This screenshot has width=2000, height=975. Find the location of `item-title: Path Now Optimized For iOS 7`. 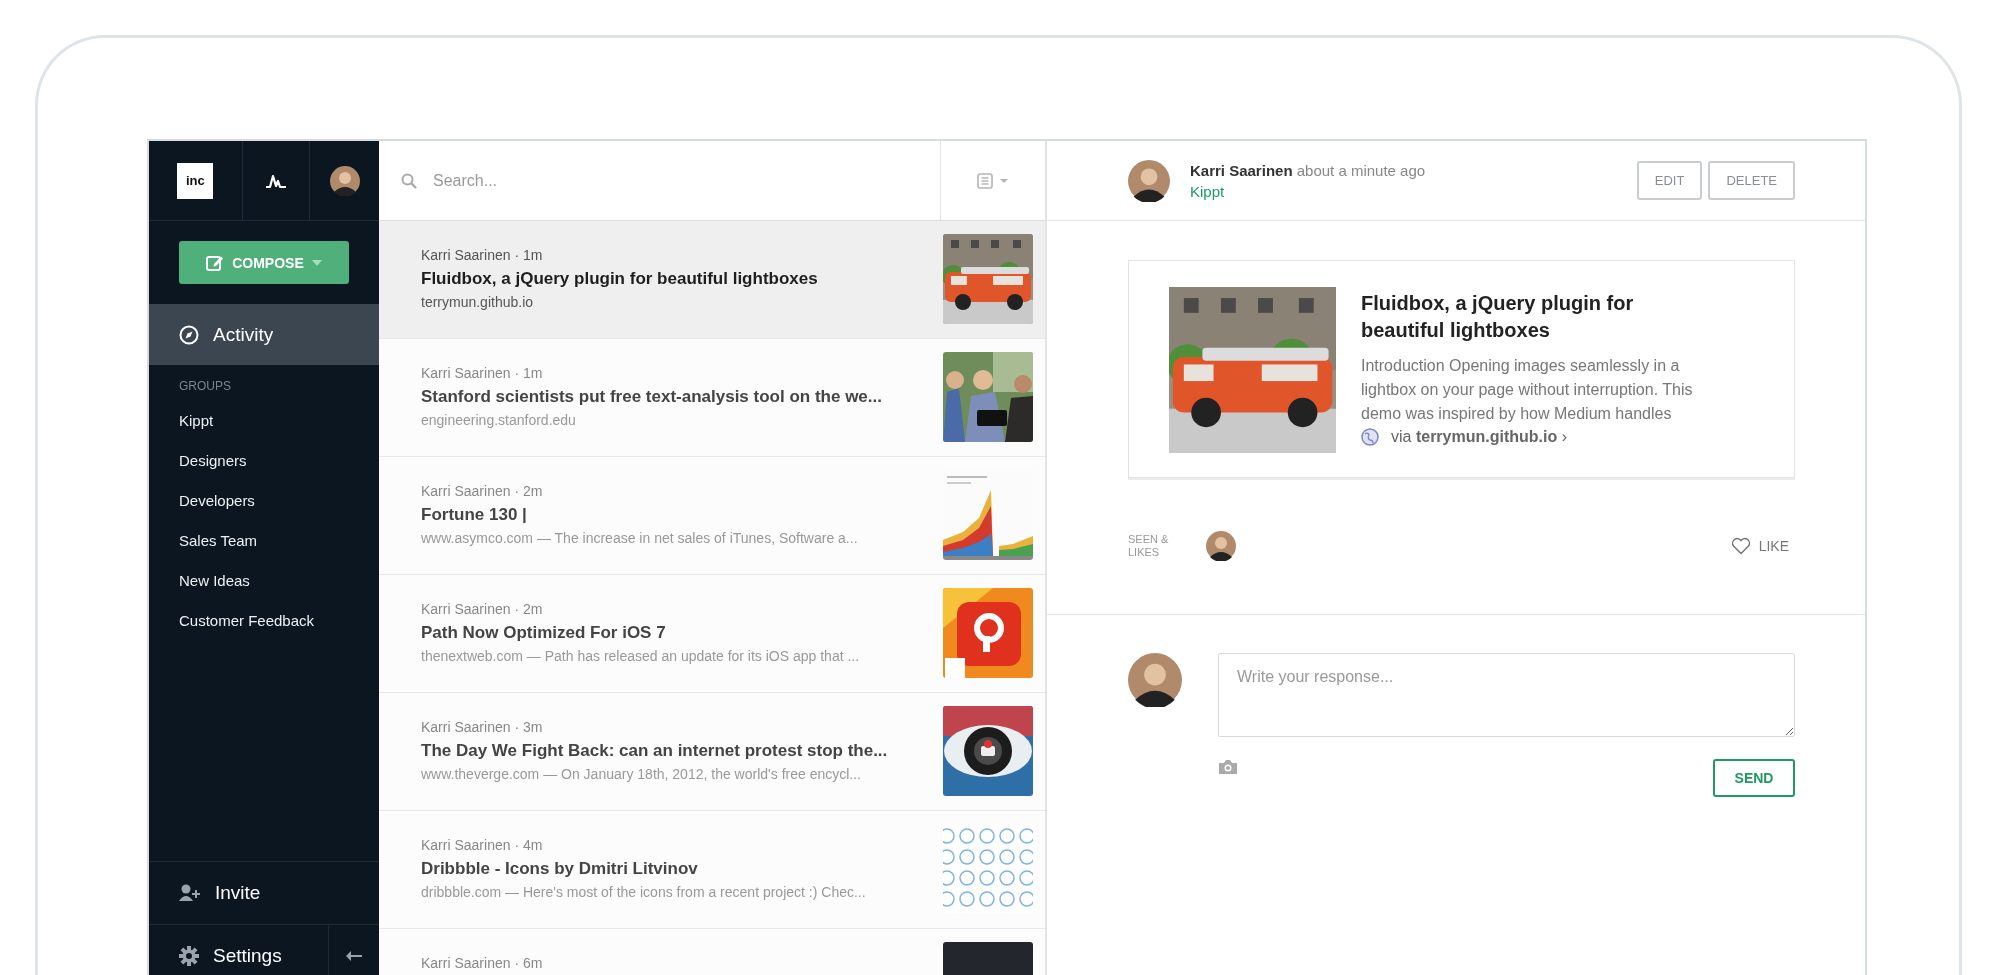

item-title: Path Now Optimized For iOS 7 is located at coordinates (544, 633).